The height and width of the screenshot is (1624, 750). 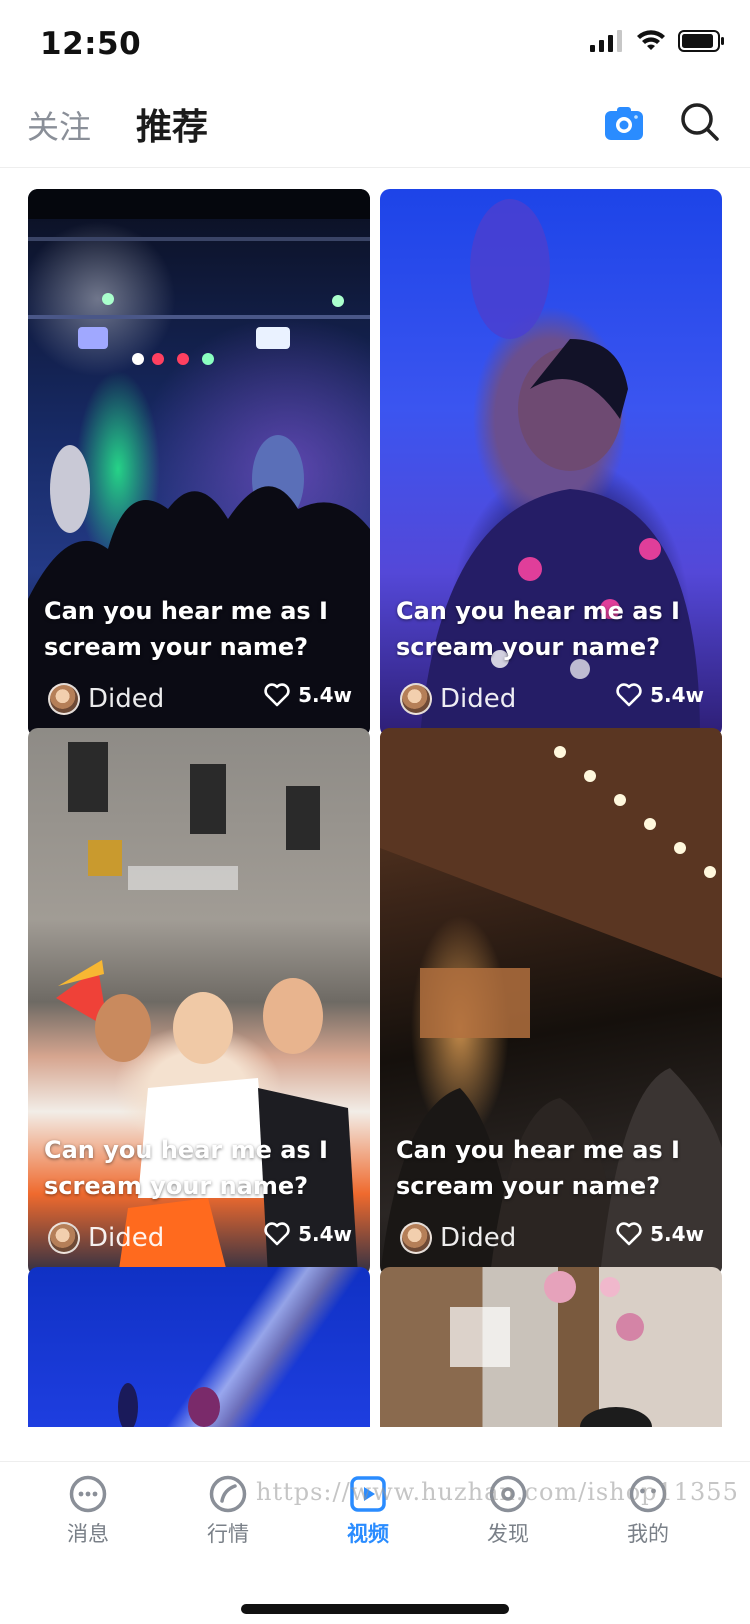 I want to click on tab-label: 消息, so click(x=88, y=1534).